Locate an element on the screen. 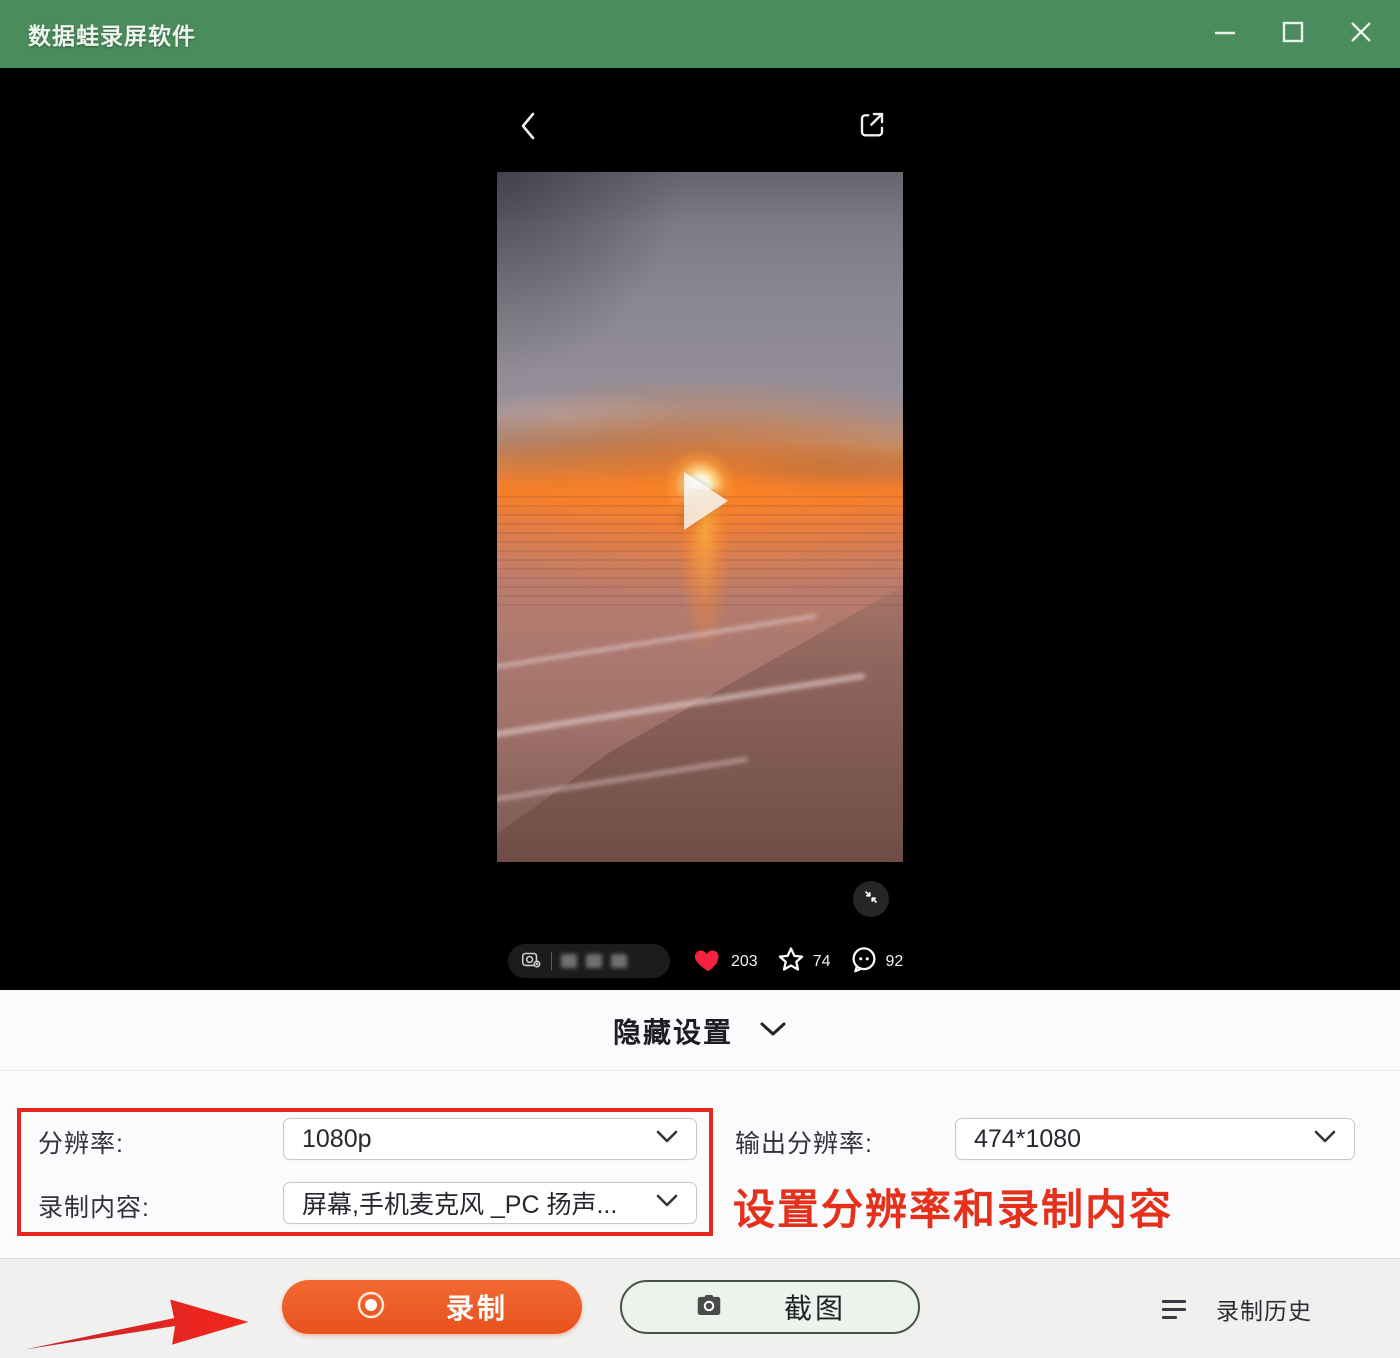 The image size is (1400, 1358). video-preview is located at coordinates (700, 517).